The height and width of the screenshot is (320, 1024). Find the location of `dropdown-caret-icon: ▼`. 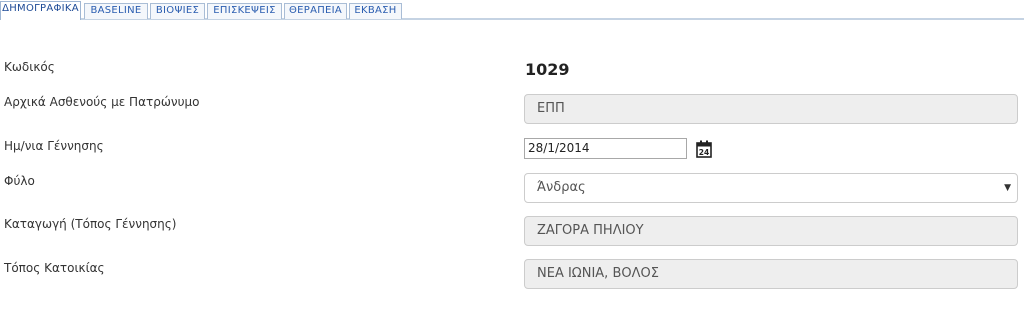

dropdown-caret-icon: ▼ is located at coordinates (1007, 188).